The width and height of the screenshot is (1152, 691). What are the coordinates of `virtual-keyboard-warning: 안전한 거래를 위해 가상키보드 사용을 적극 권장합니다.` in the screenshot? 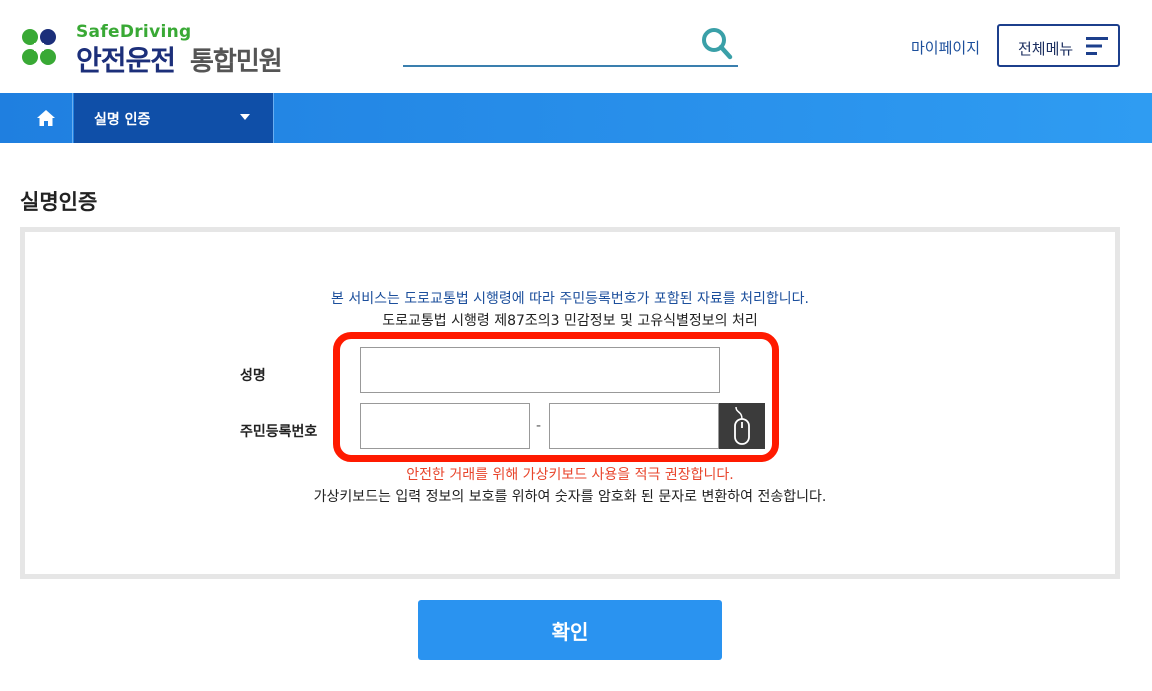 It's located at (570, 475).